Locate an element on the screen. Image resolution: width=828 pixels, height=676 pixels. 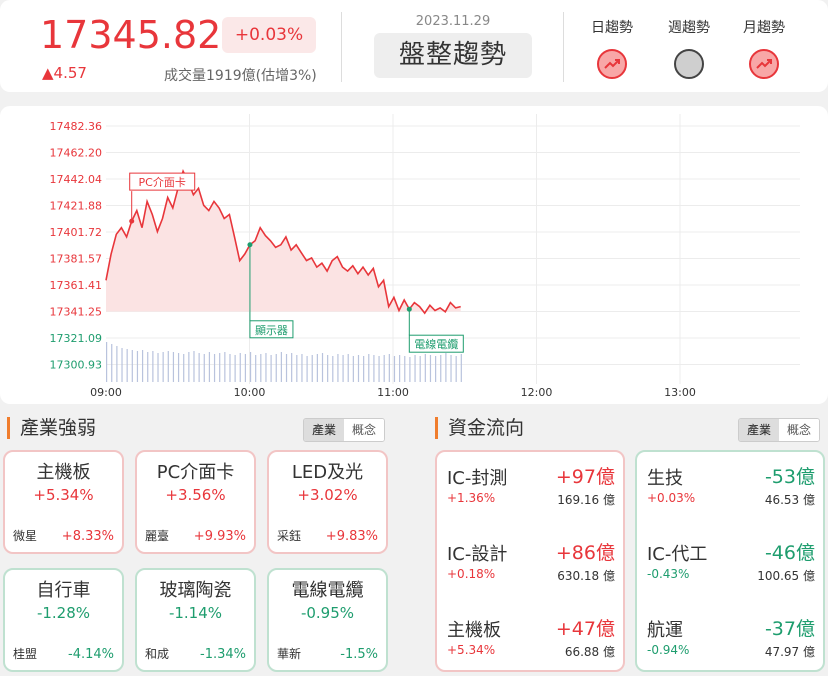
flow-industry-name: 主機板 is located at coordinates (474, 630).